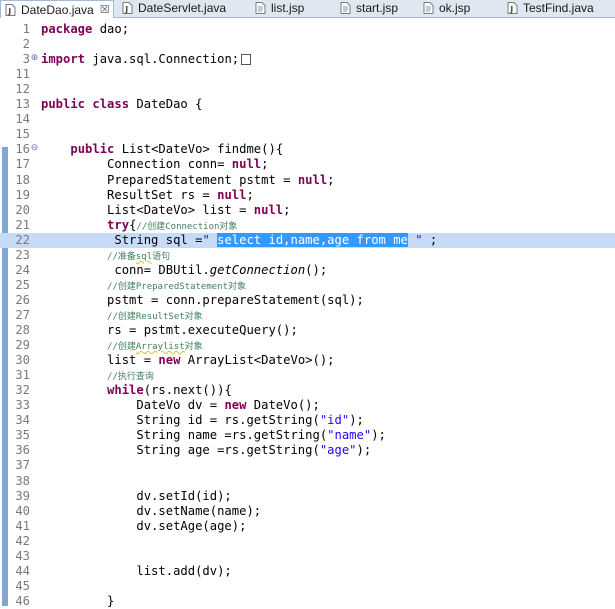 The width and height of the screenshot is (615, 609). Describe the element at coordinates (553, 8) in the screenshot. I see `tab-testfind-java: J TestFind.java` at that location.